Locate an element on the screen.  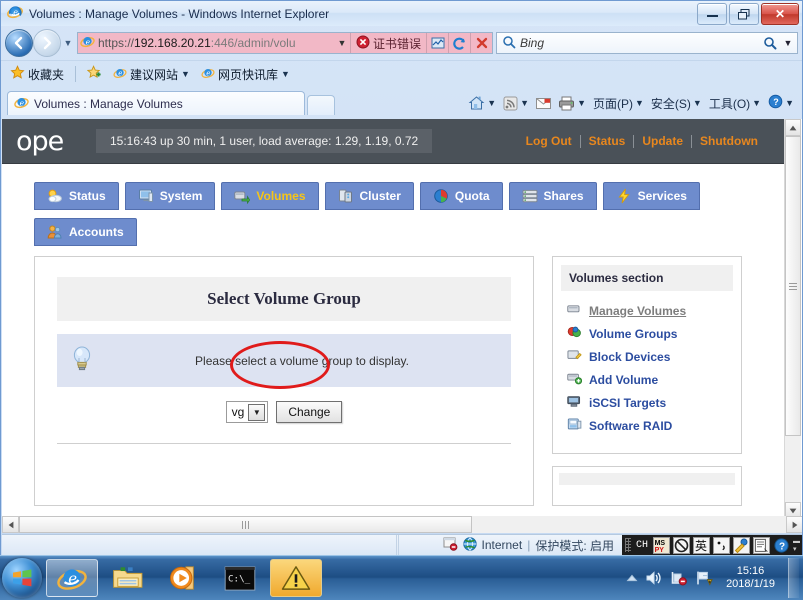
ime-engine-icon: MS PY is located at coordinates (661, 545).